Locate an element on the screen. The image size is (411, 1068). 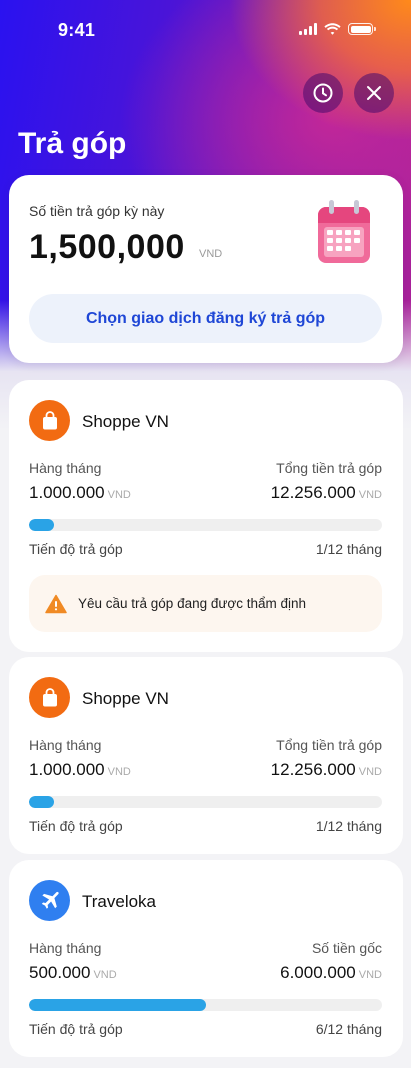
summary-amount: 1,500,000 is located at coordinates (107, 247).